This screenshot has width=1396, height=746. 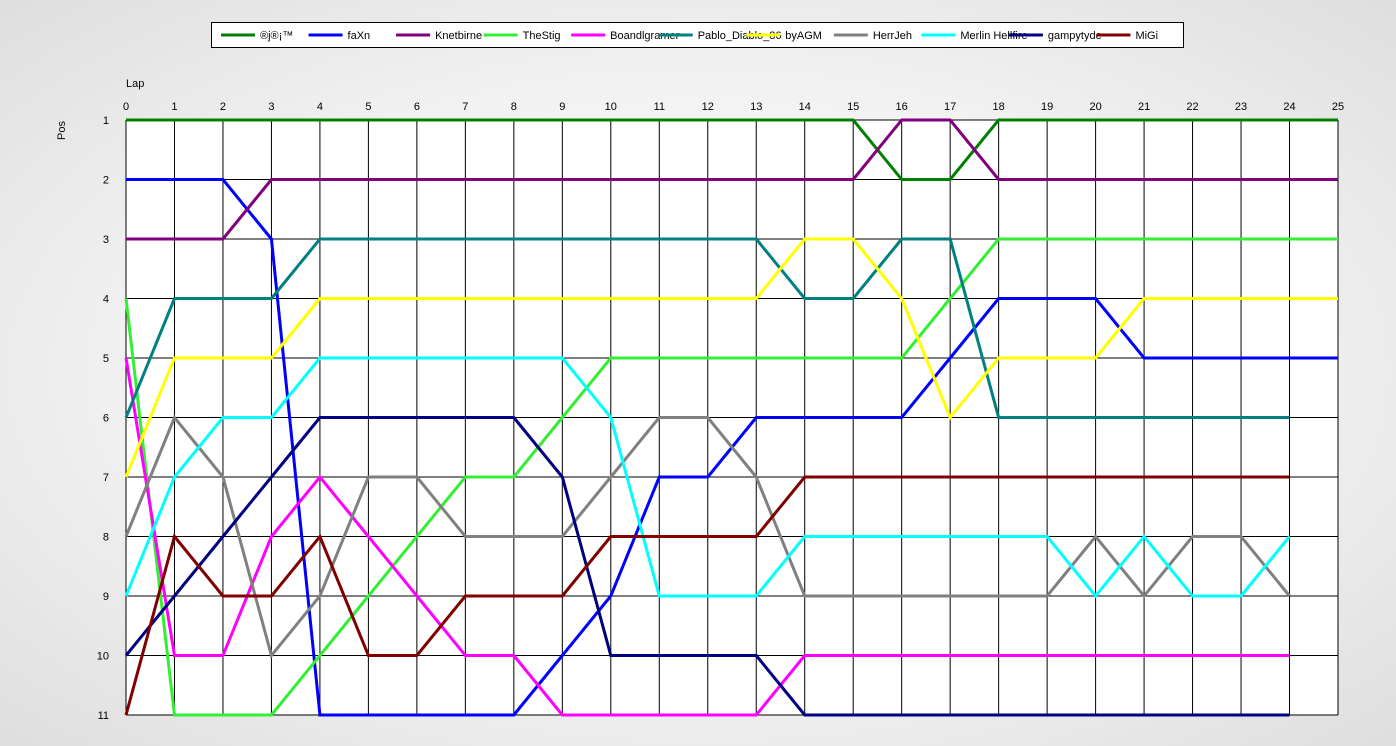 I want to click on x-tick-label: 13, so click(x=756, y=107).